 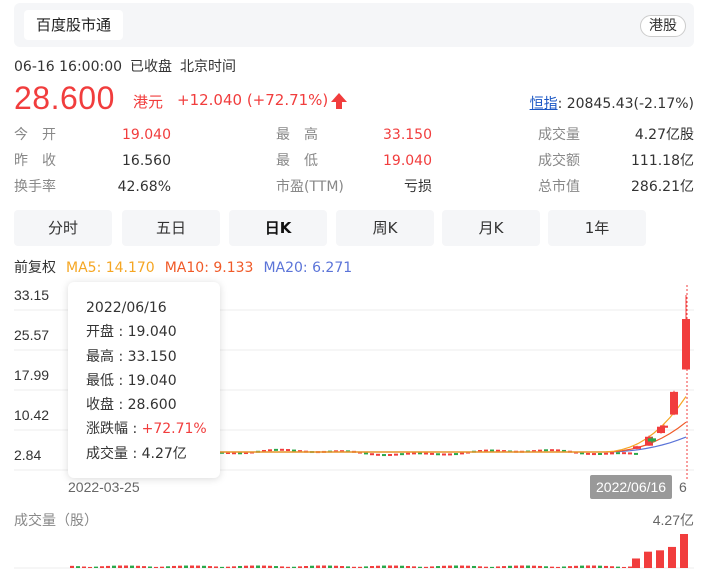 What do you see at coordinates (385, 228) in the screenshot?
I see `tab-weekly-k: 周K` at bounding box center [385, 228].